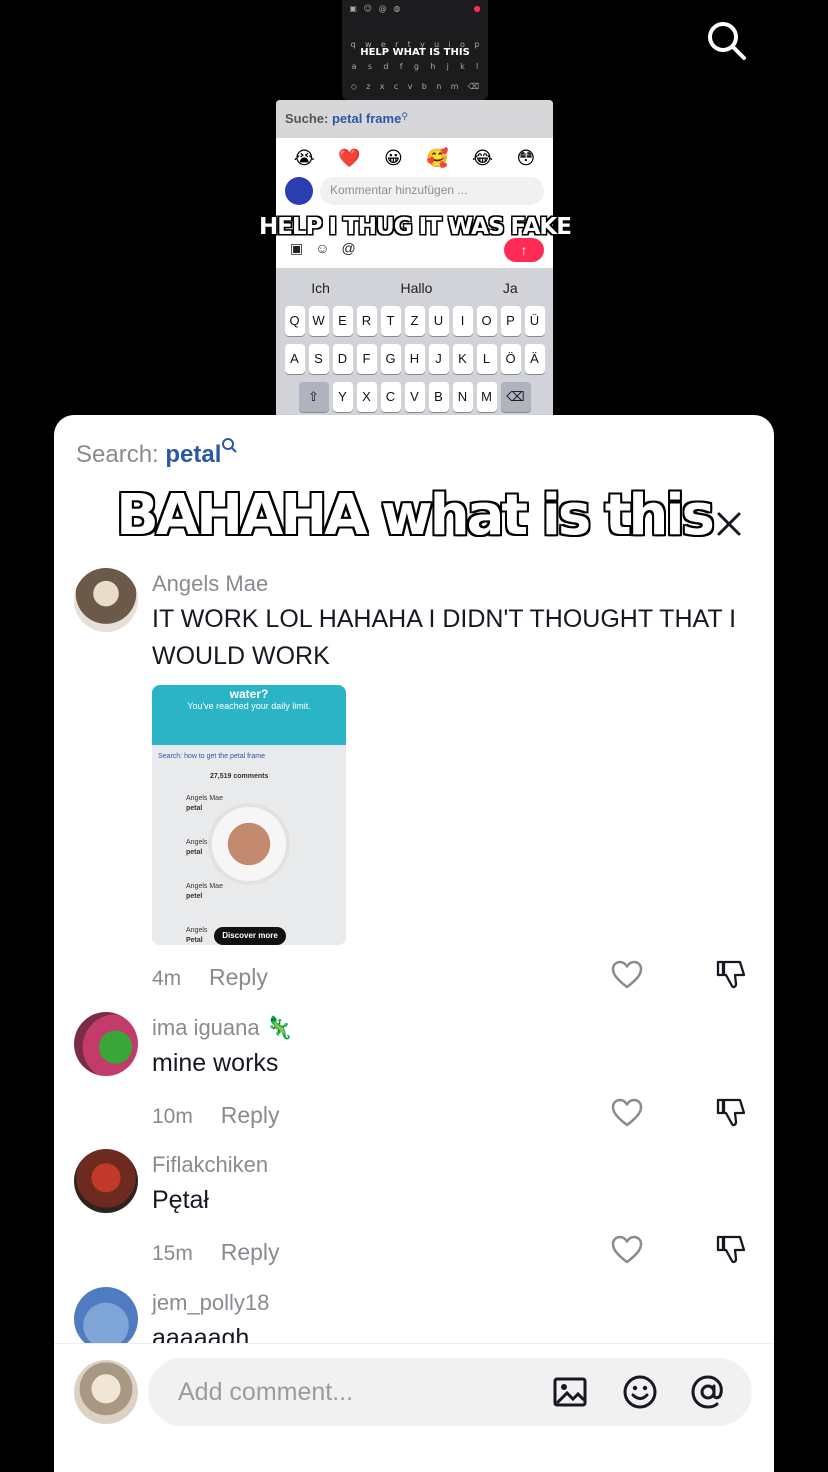 This screenshot has width=828, height=1472. I want to click on close-icon, so click(729, 524).